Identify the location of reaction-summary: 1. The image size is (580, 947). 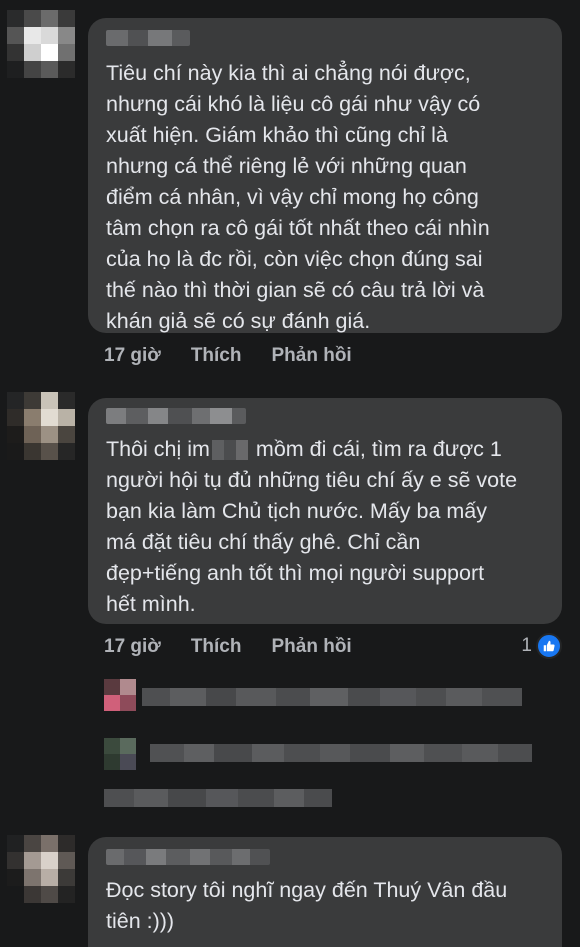
(541, 646).